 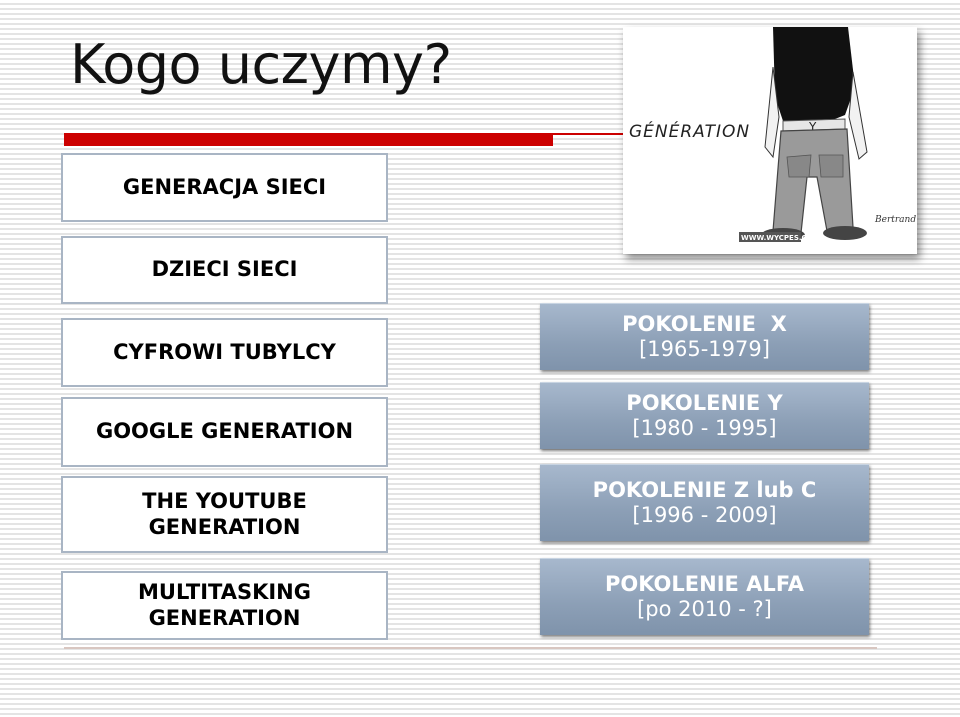 I want to click on generation-name: POKOLENIE ALFA, so click(x=704, y=583).